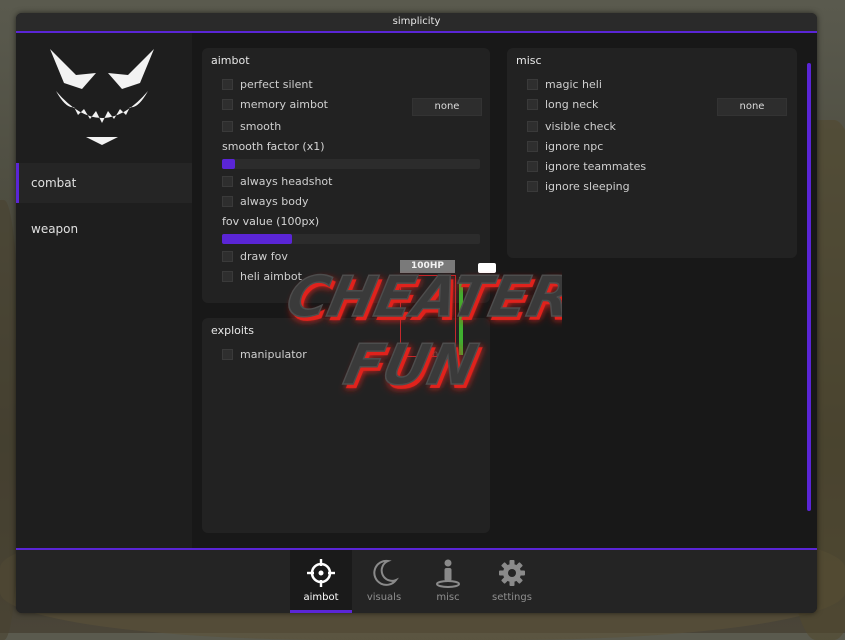 The height and width of the screenshot is (640, 845). I want to click on always-body-checkbox: always body, so click(265, 201).